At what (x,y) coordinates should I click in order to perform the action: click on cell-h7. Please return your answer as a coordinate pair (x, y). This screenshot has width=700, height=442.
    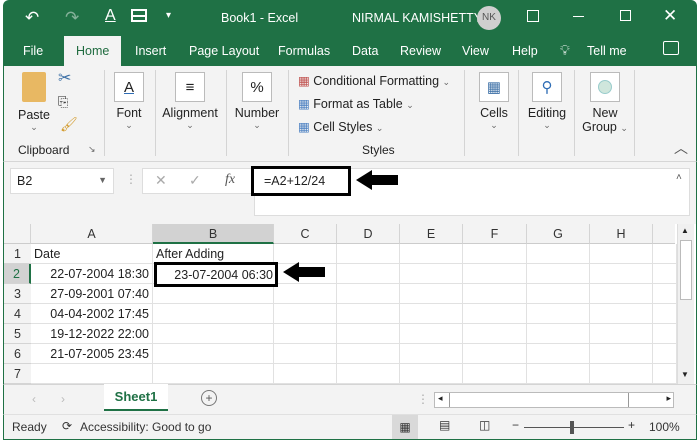
    Looking at the image, I should click on (621, 374).